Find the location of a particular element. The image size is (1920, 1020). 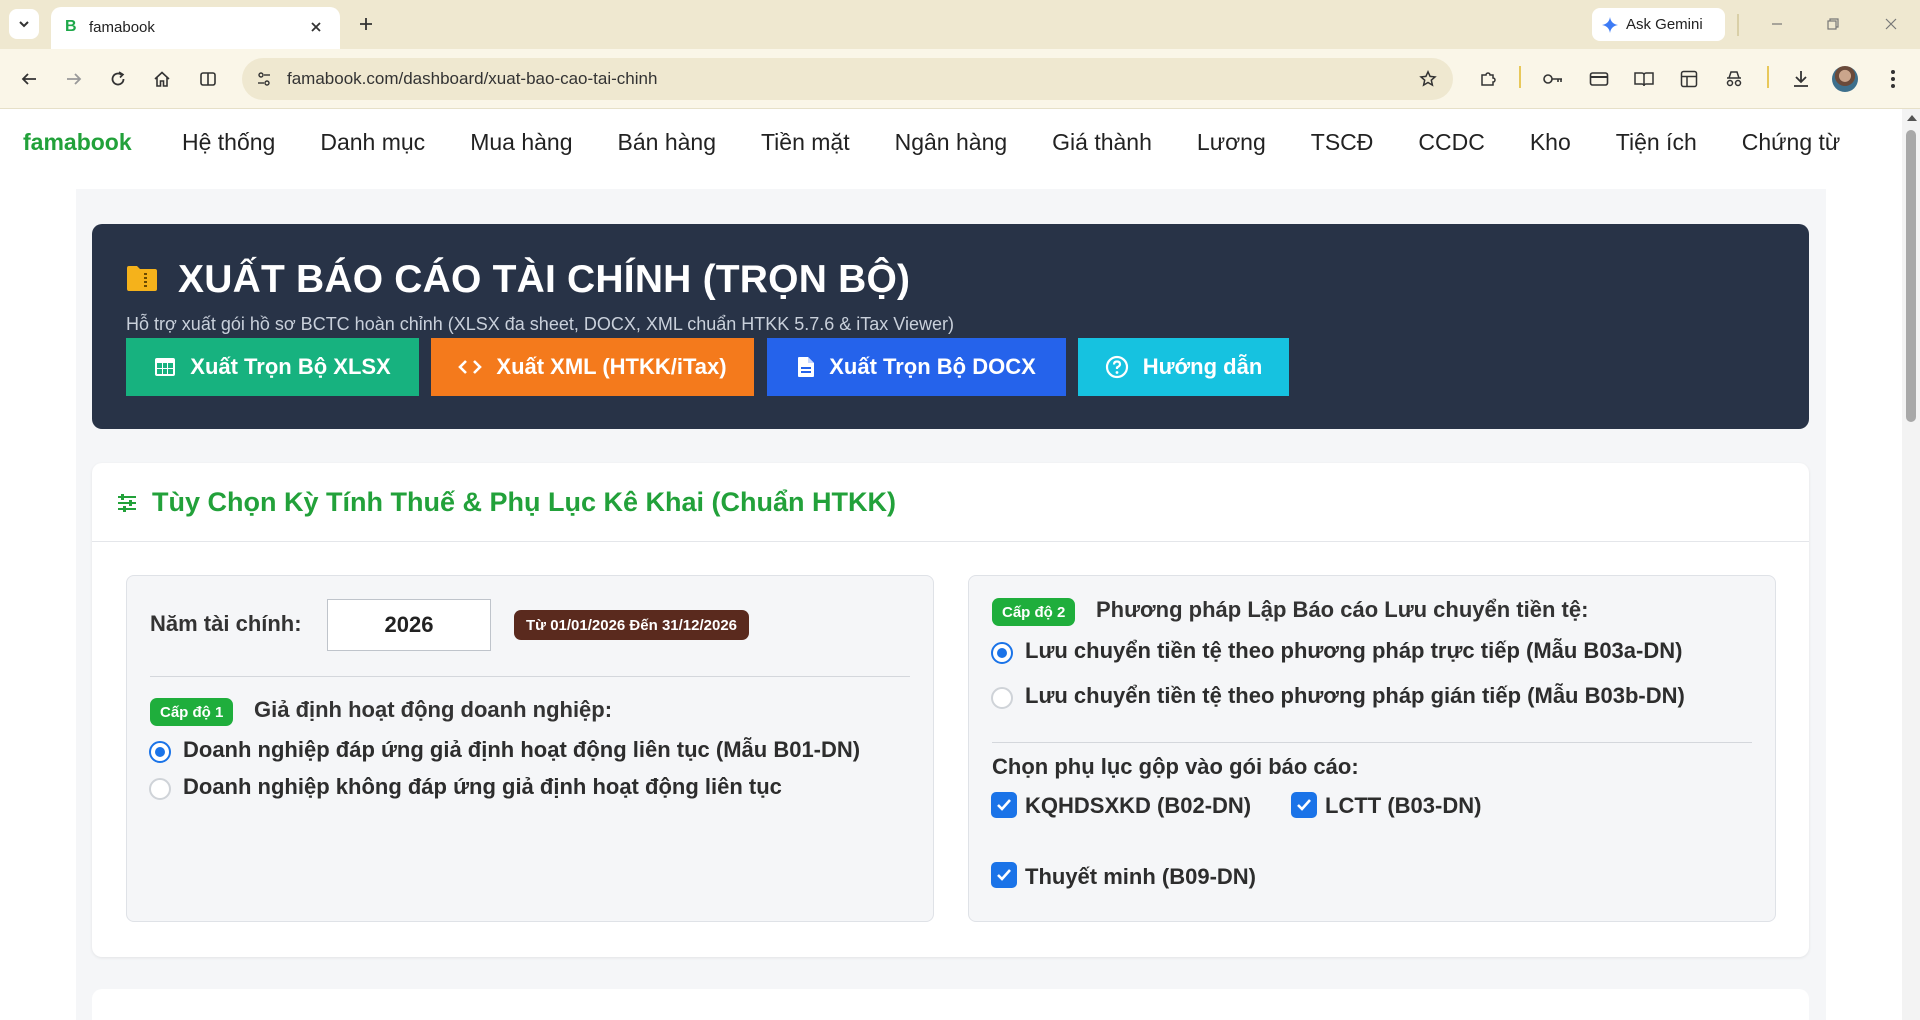

incognito-button is located at coordinates (1734, 79).